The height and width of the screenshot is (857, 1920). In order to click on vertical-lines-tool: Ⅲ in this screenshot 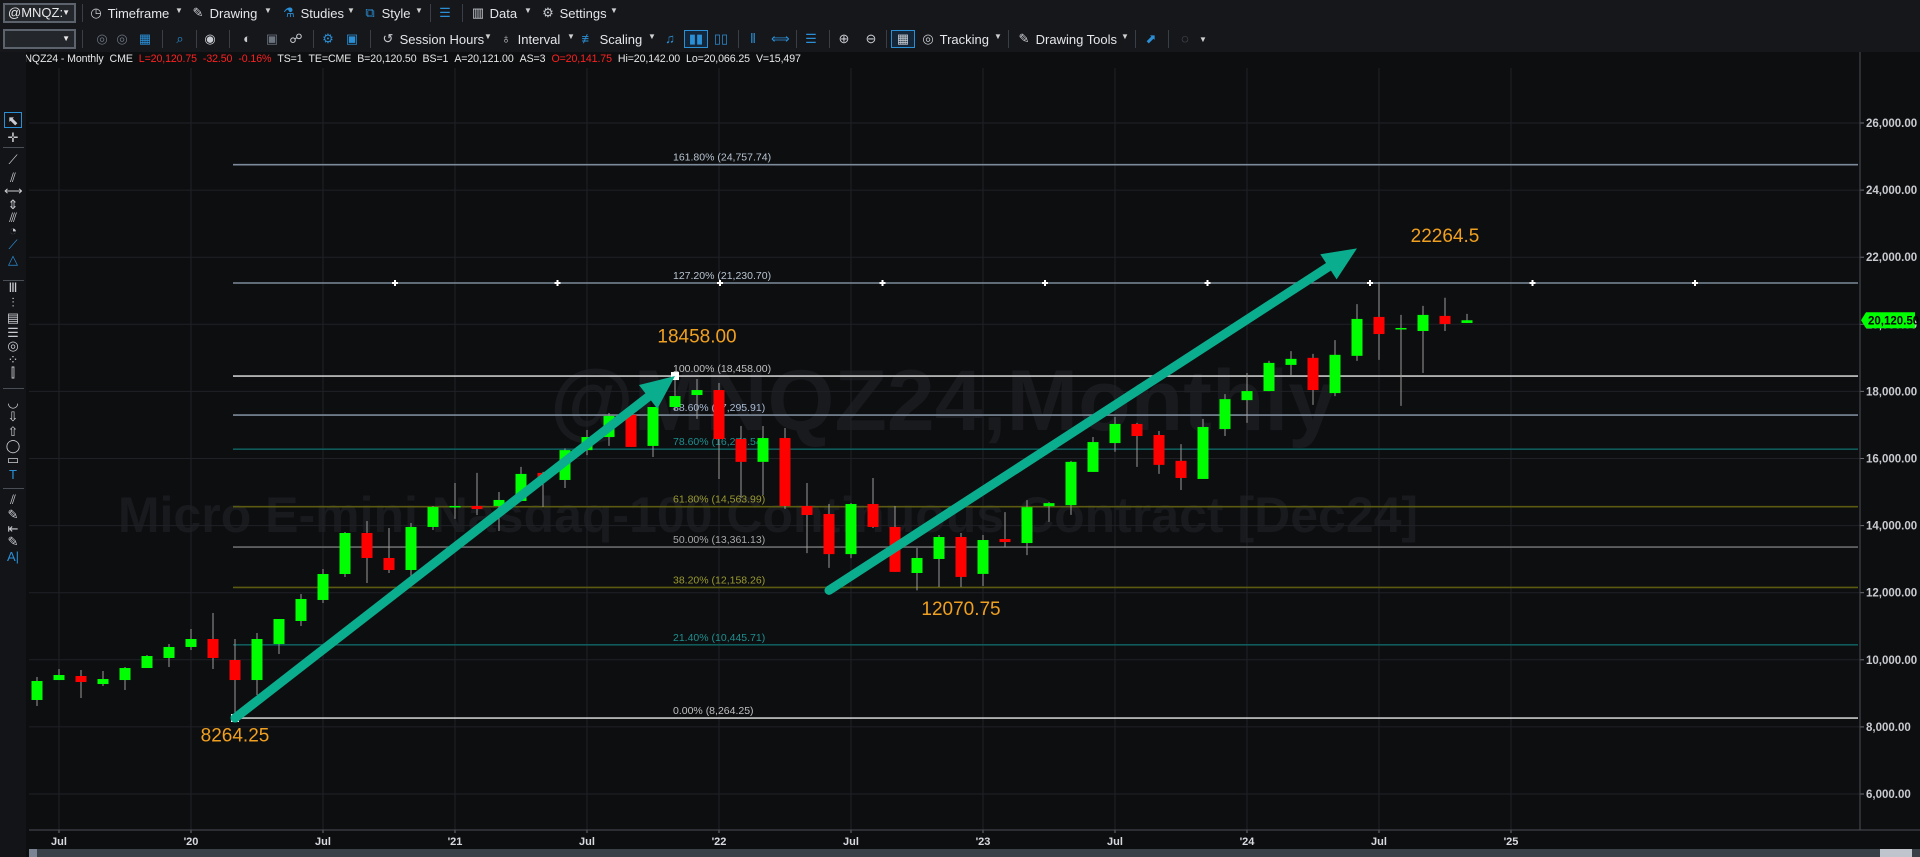, I will do `click(13, 288)`.